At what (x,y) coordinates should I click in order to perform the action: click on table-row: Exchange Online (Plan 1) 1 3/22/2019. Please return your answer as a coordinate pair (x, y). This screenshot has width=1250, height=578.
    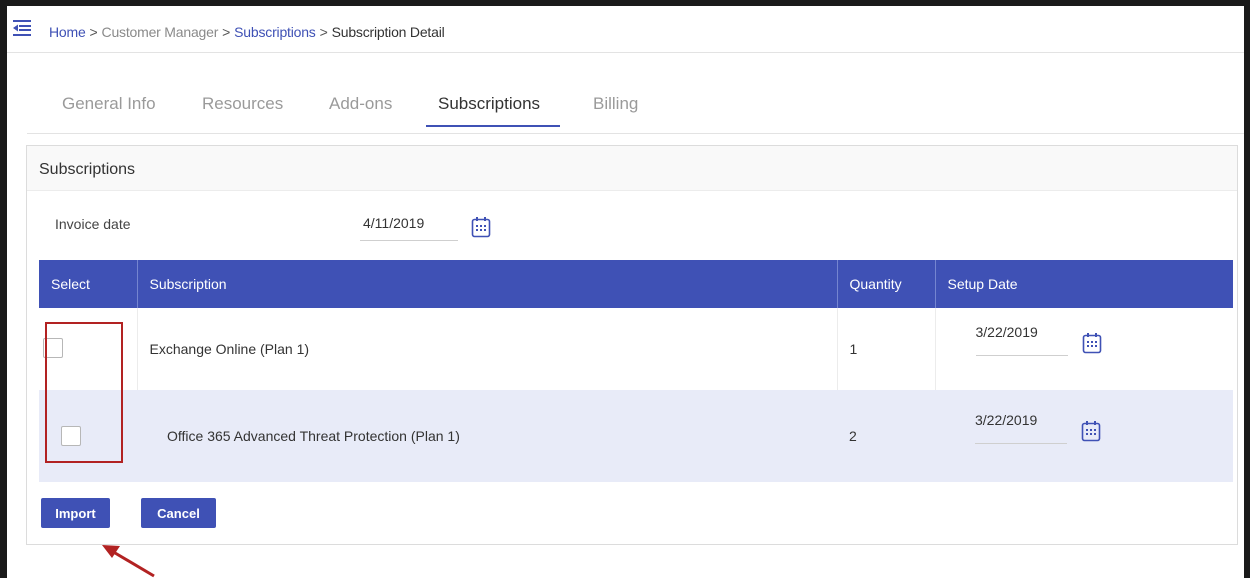
    Looking at the image, I should click on (636, 349).